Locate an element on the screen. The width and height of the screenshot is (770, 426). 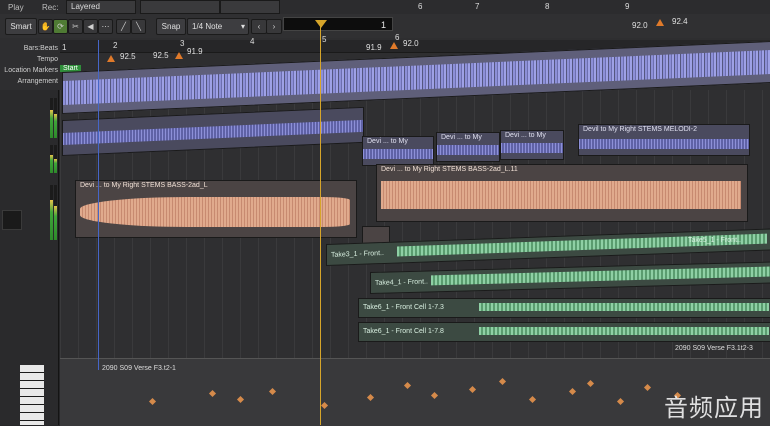
midi-clip-1-name: 2090 S09 Verse F3.t2-1 is located at coordinates (139, 368).